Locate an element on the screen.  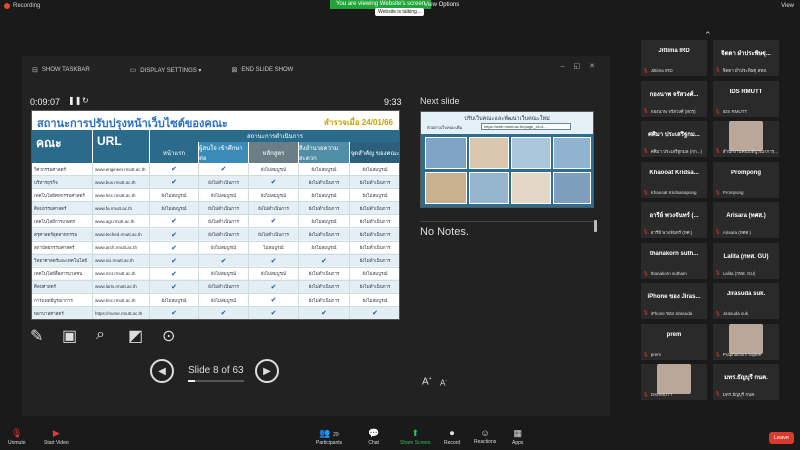
taskbar-icon: ⊟ is located at coordinates (35, 70).